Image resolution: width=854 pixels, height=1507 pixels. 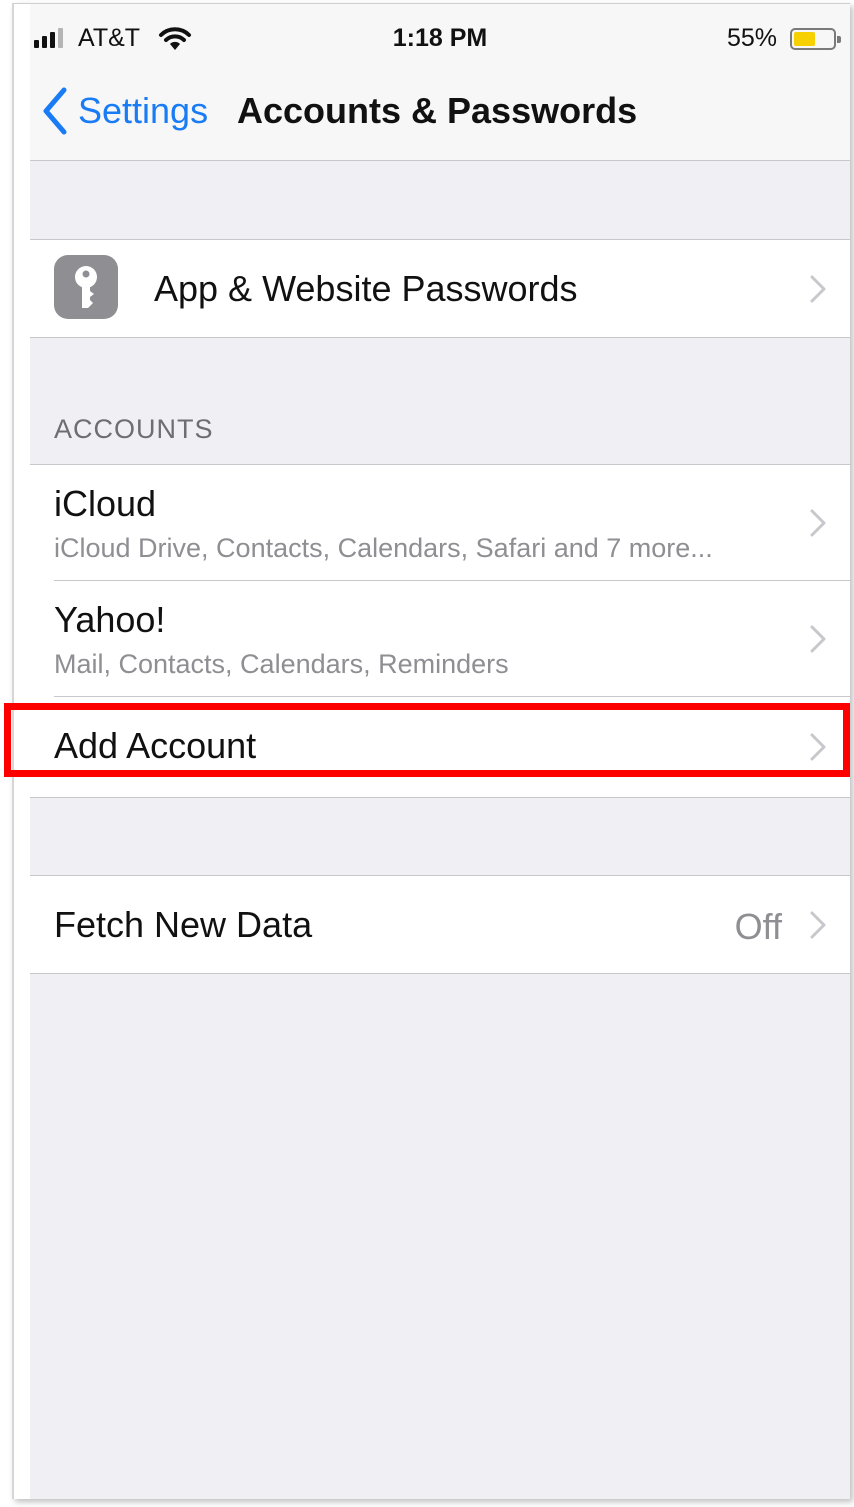 What do you see at coordinates (440, 39) in the screenshot?
I see `status-bar: AT&T 1:18 PM 55%` at bounding box center [440, 39].